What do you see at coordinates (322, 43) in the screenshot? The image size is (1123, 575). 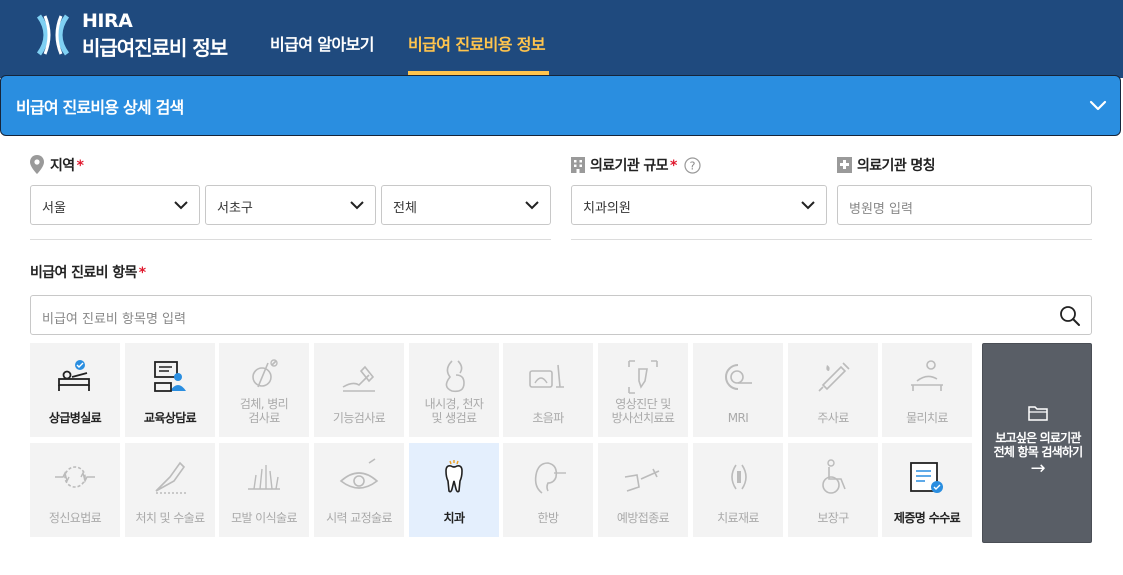 I see `nav-item-about-noncovered: 비급여 알아보기` at bounding box center [322, 43].